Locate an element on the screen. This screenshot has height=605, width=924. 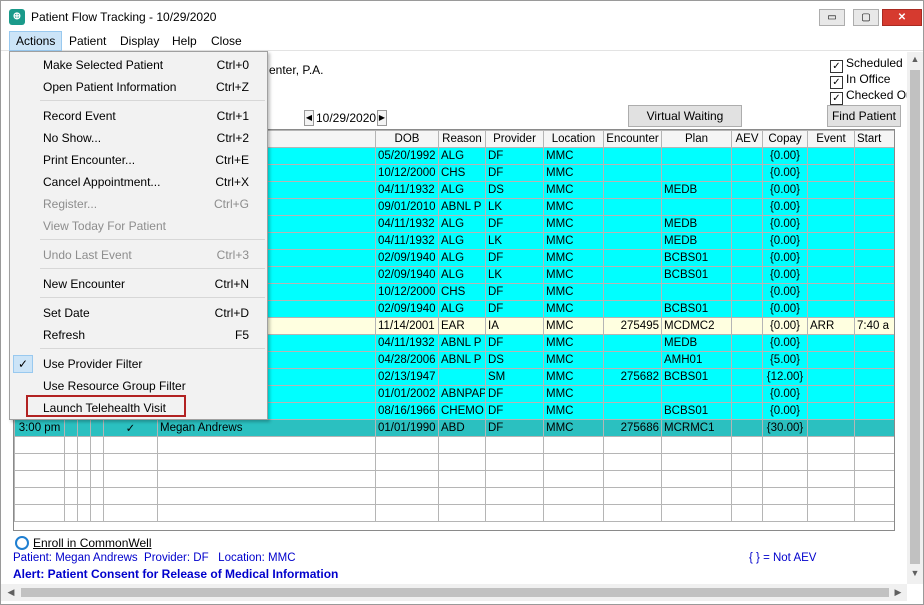
menu-item-use-provider-filter: ✓ Use Provider Filter is located at coordinates (138, 364).